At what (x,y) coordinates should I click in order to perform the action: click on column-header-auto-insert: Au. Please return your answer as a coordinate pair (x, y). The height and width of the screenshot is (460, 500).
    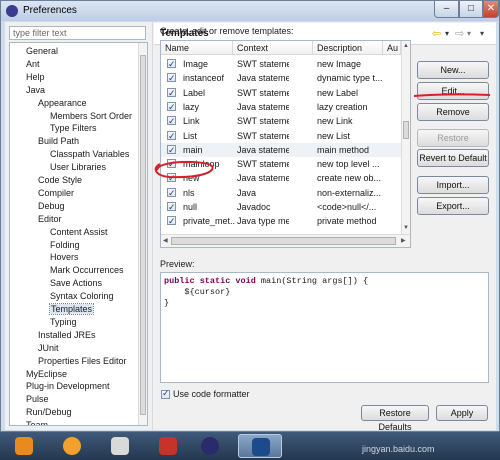
    Looking at the image, I should click on (392, 48).